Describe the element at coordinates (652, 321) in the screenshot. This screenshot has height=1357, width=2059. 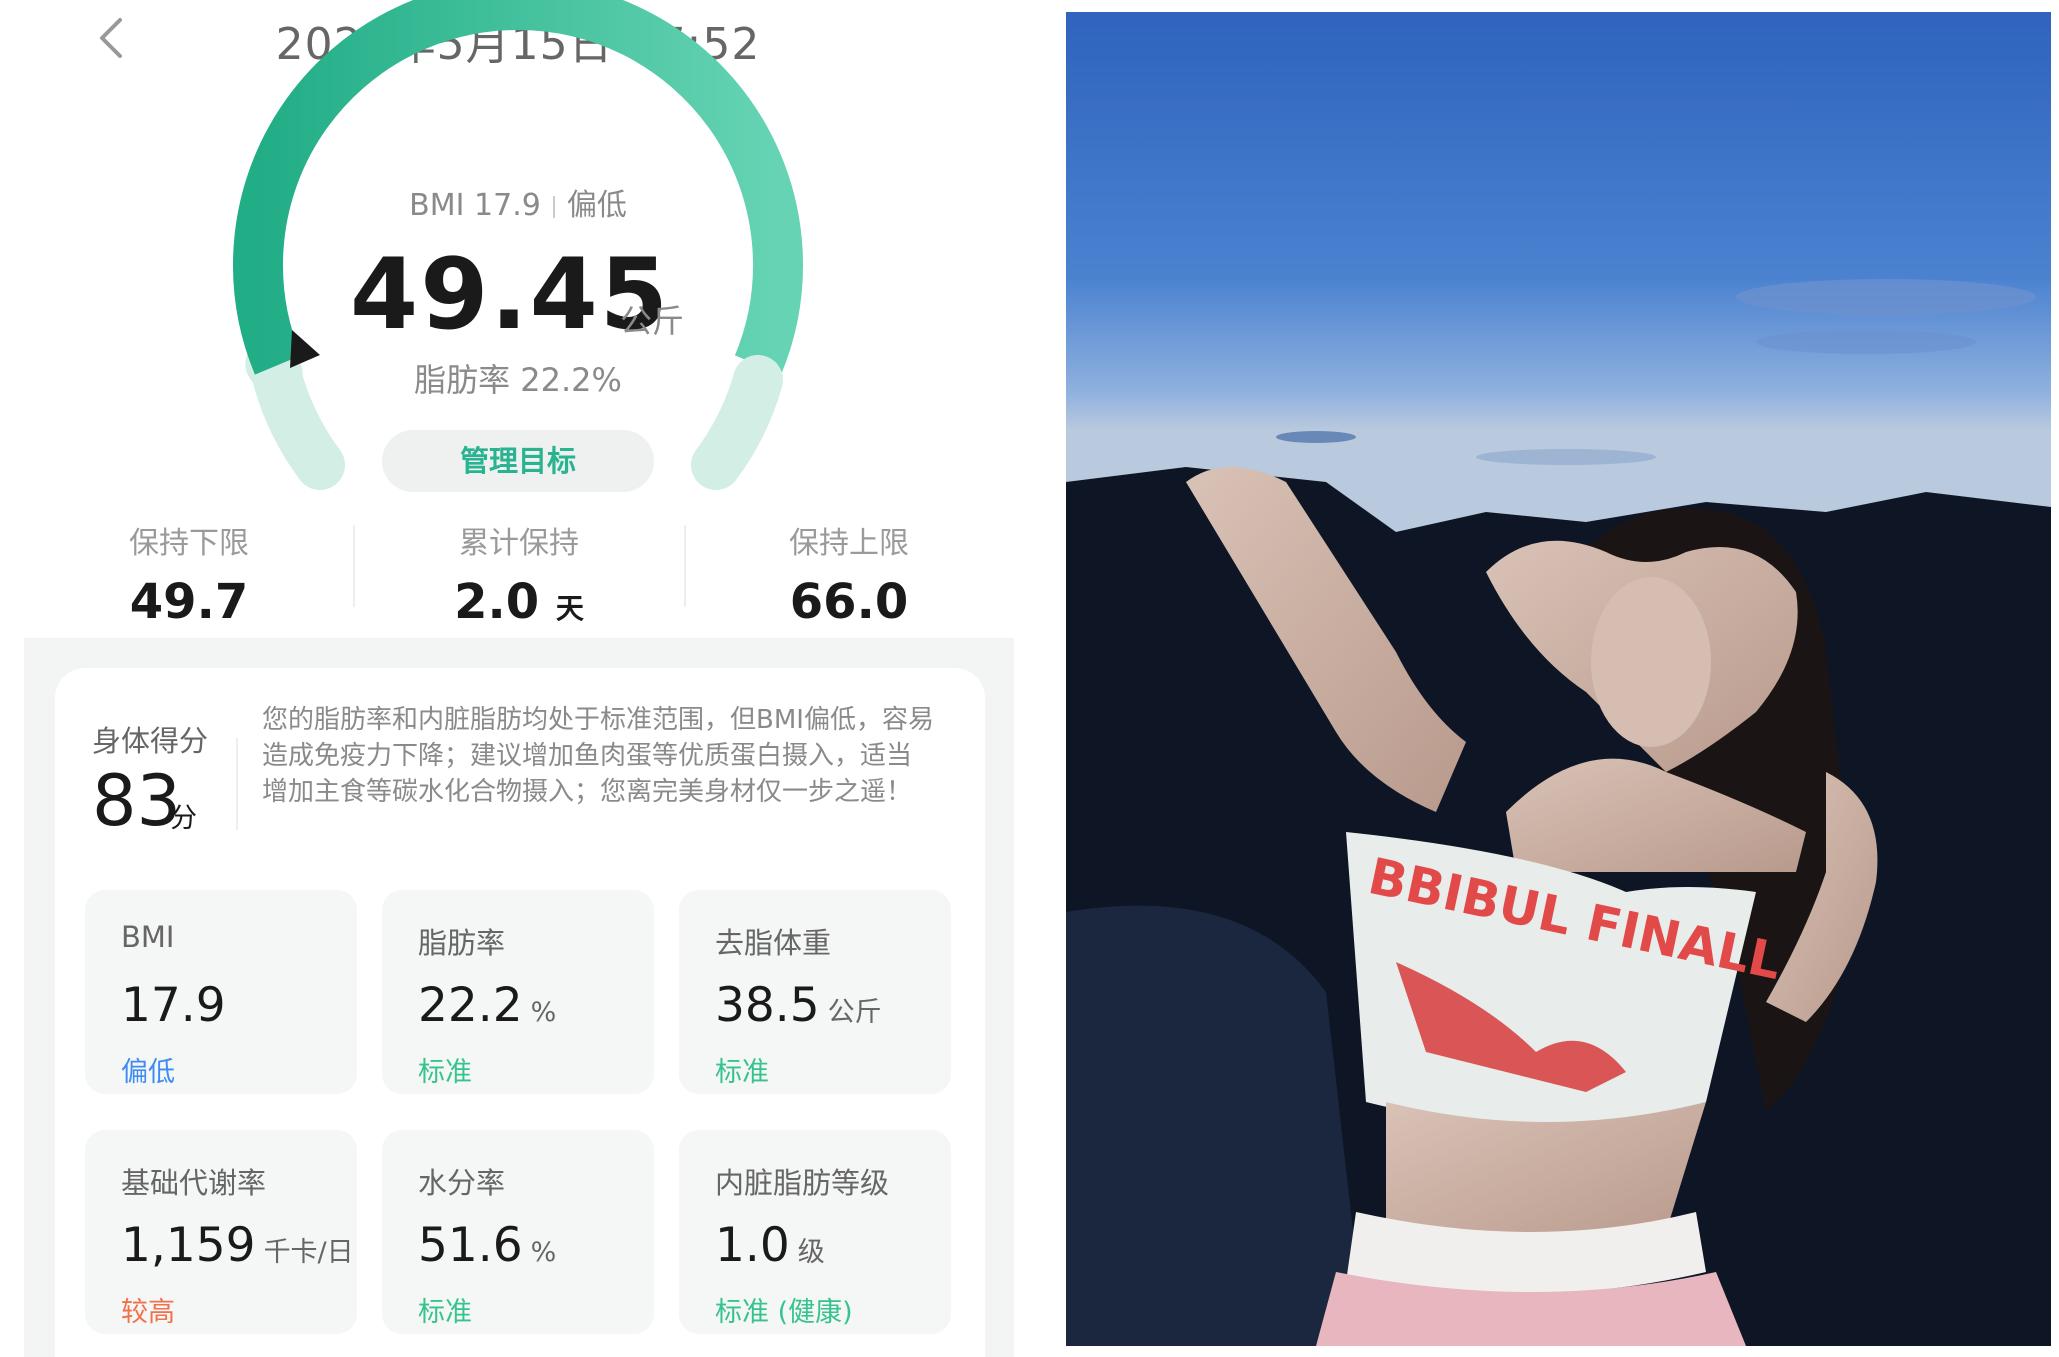
I see `weight-unit: 公斤` at that location.